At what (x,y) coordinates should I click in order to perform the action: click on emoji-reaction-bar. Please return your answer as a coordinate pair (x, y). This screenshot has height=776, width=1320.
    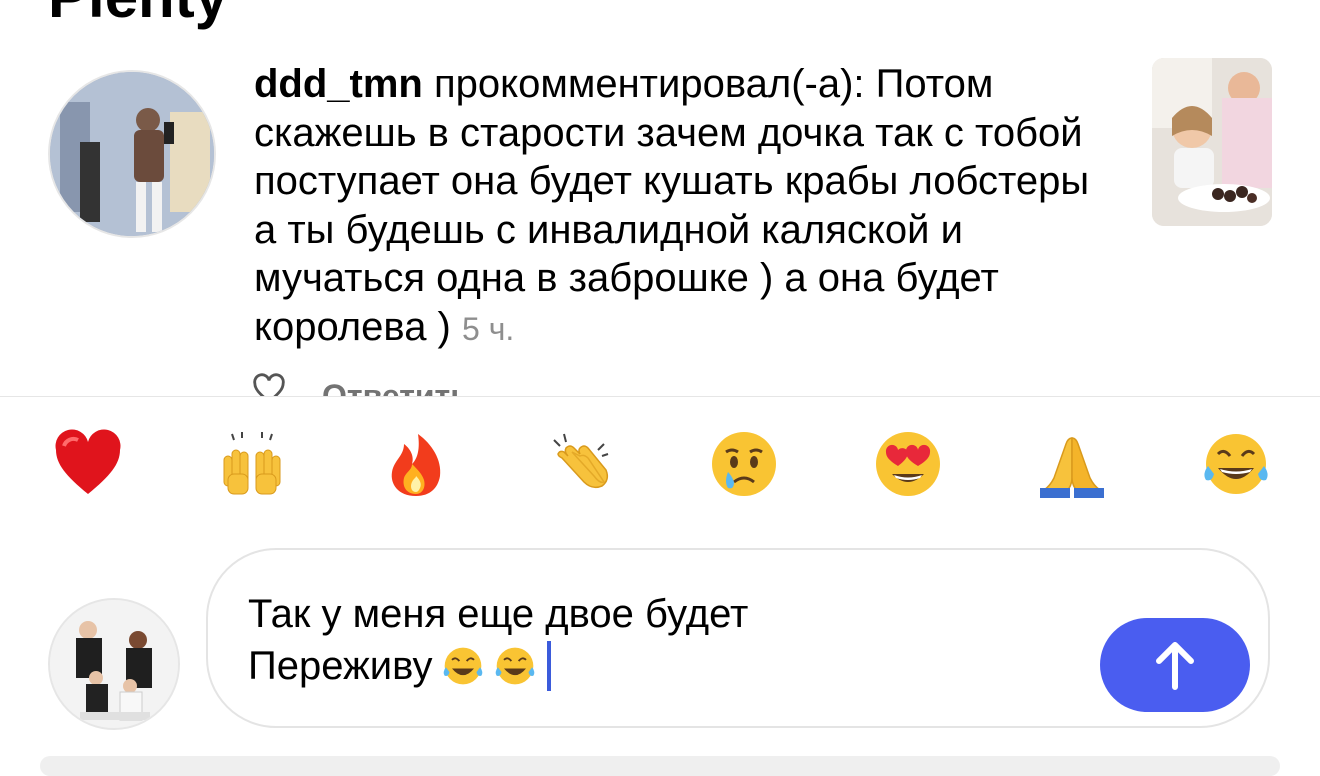
    Looking at the image, I should click on (660, 469).